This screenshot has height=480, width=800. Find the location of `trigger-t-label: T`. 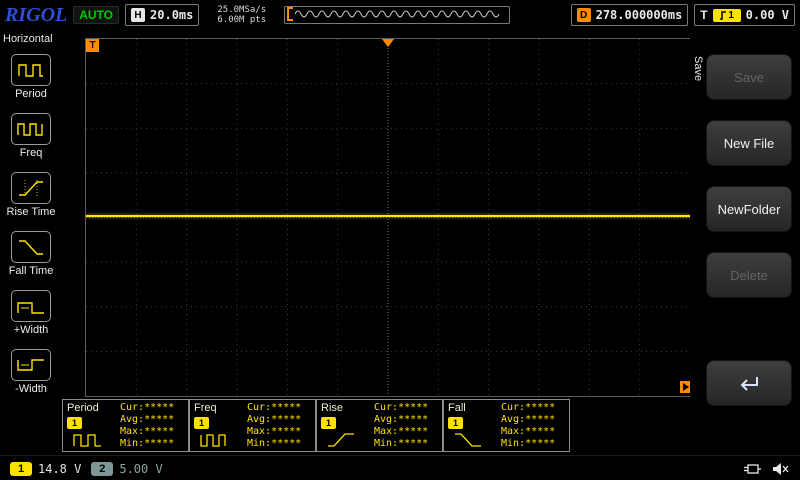

trigger-t-label: T is located at coordinates (704, 15).